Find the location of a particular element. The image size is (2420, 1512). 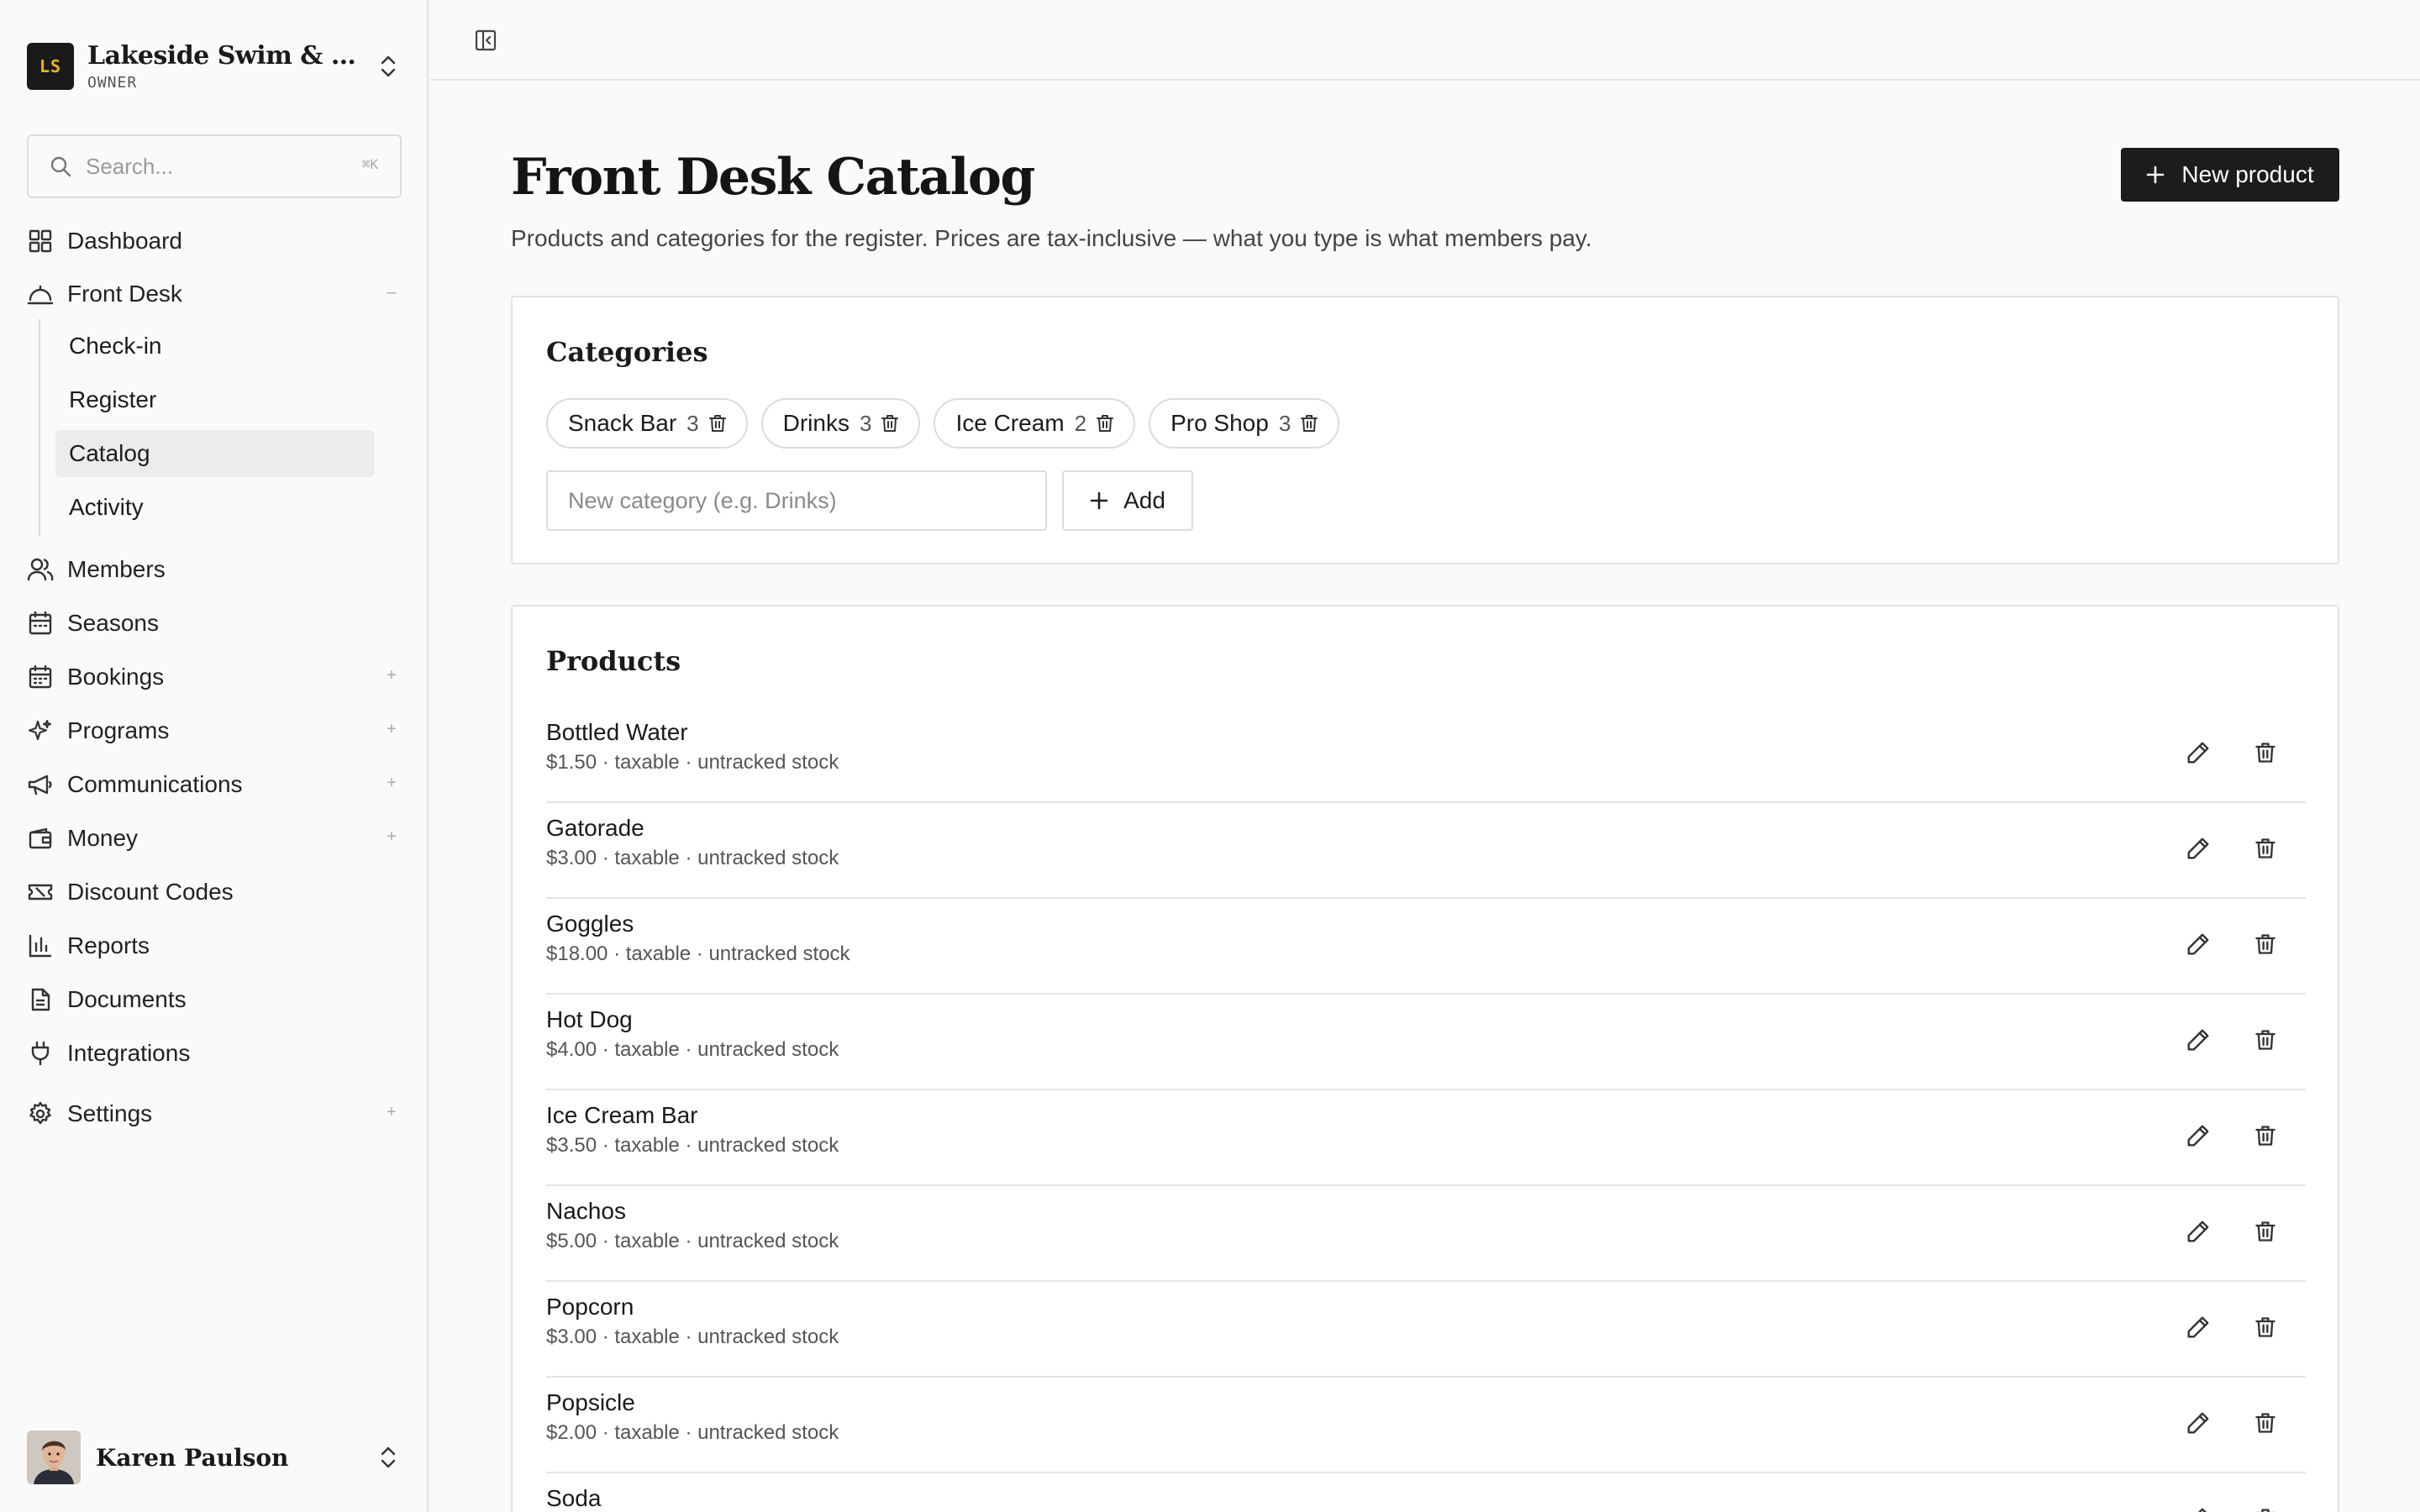

plug-icon is located at coordinates (40, 1053).